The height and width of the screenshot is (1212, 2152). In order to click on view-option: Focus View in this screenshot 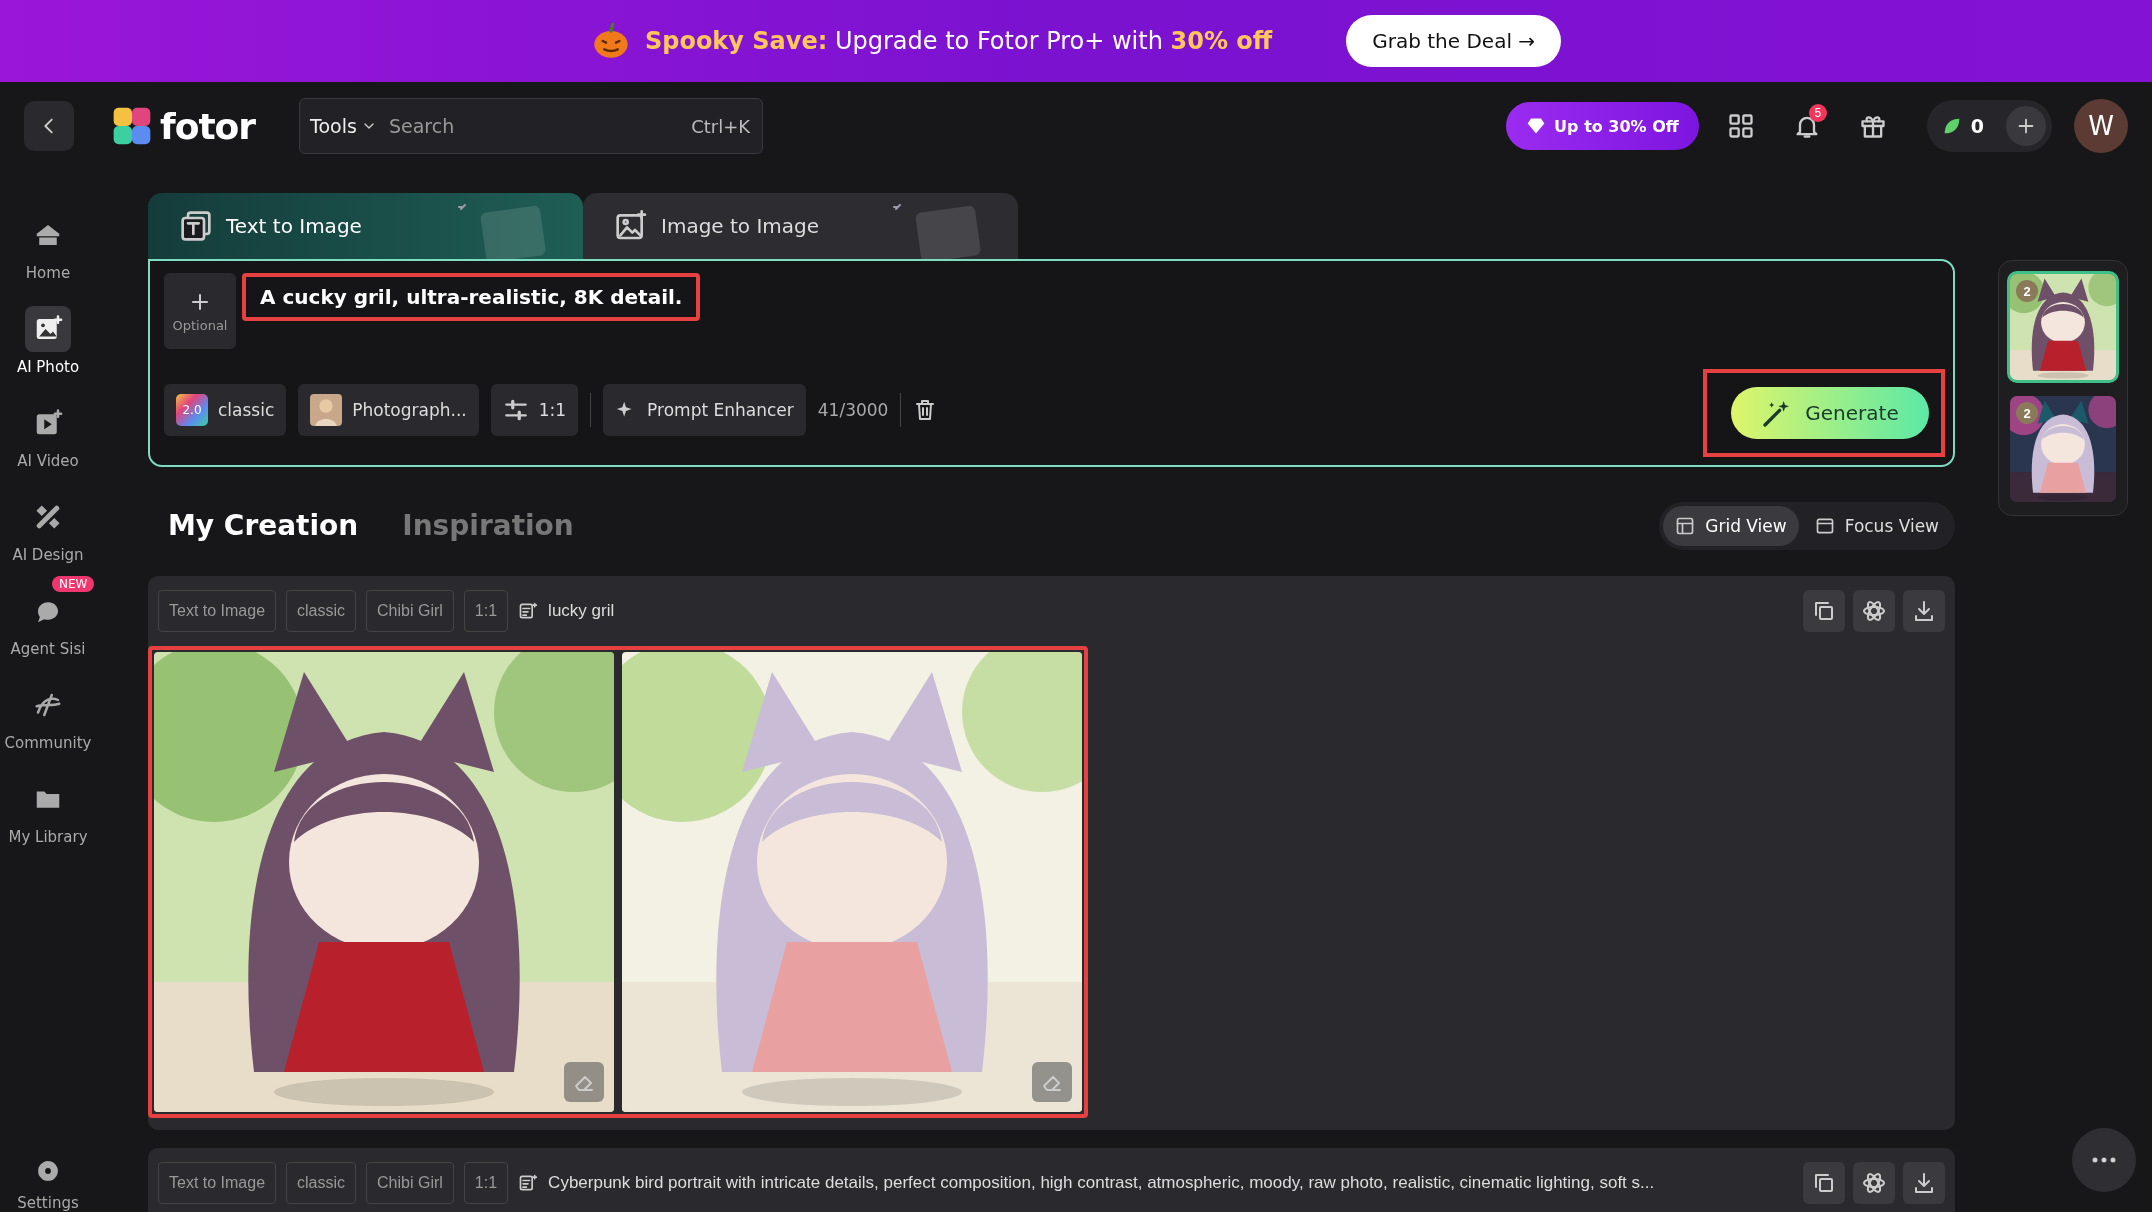, I will do `click(1876, 525)`.